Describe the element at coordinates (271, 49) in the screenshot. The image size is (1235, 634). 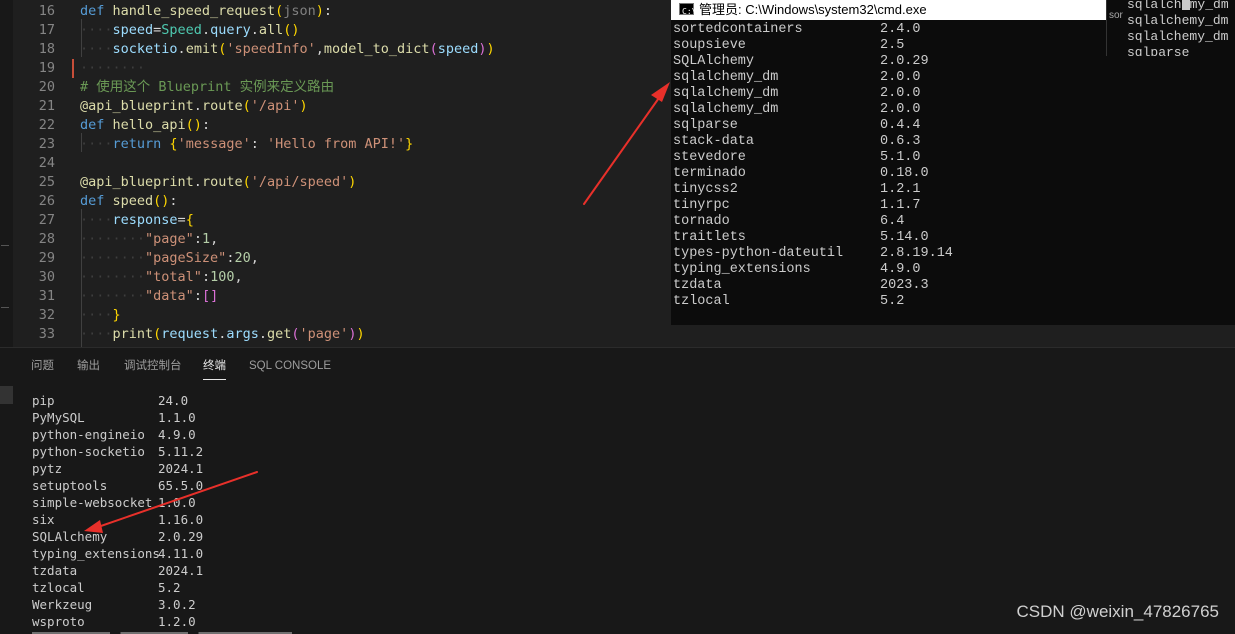
I see `code-token: 'speedInfo'` at that location.